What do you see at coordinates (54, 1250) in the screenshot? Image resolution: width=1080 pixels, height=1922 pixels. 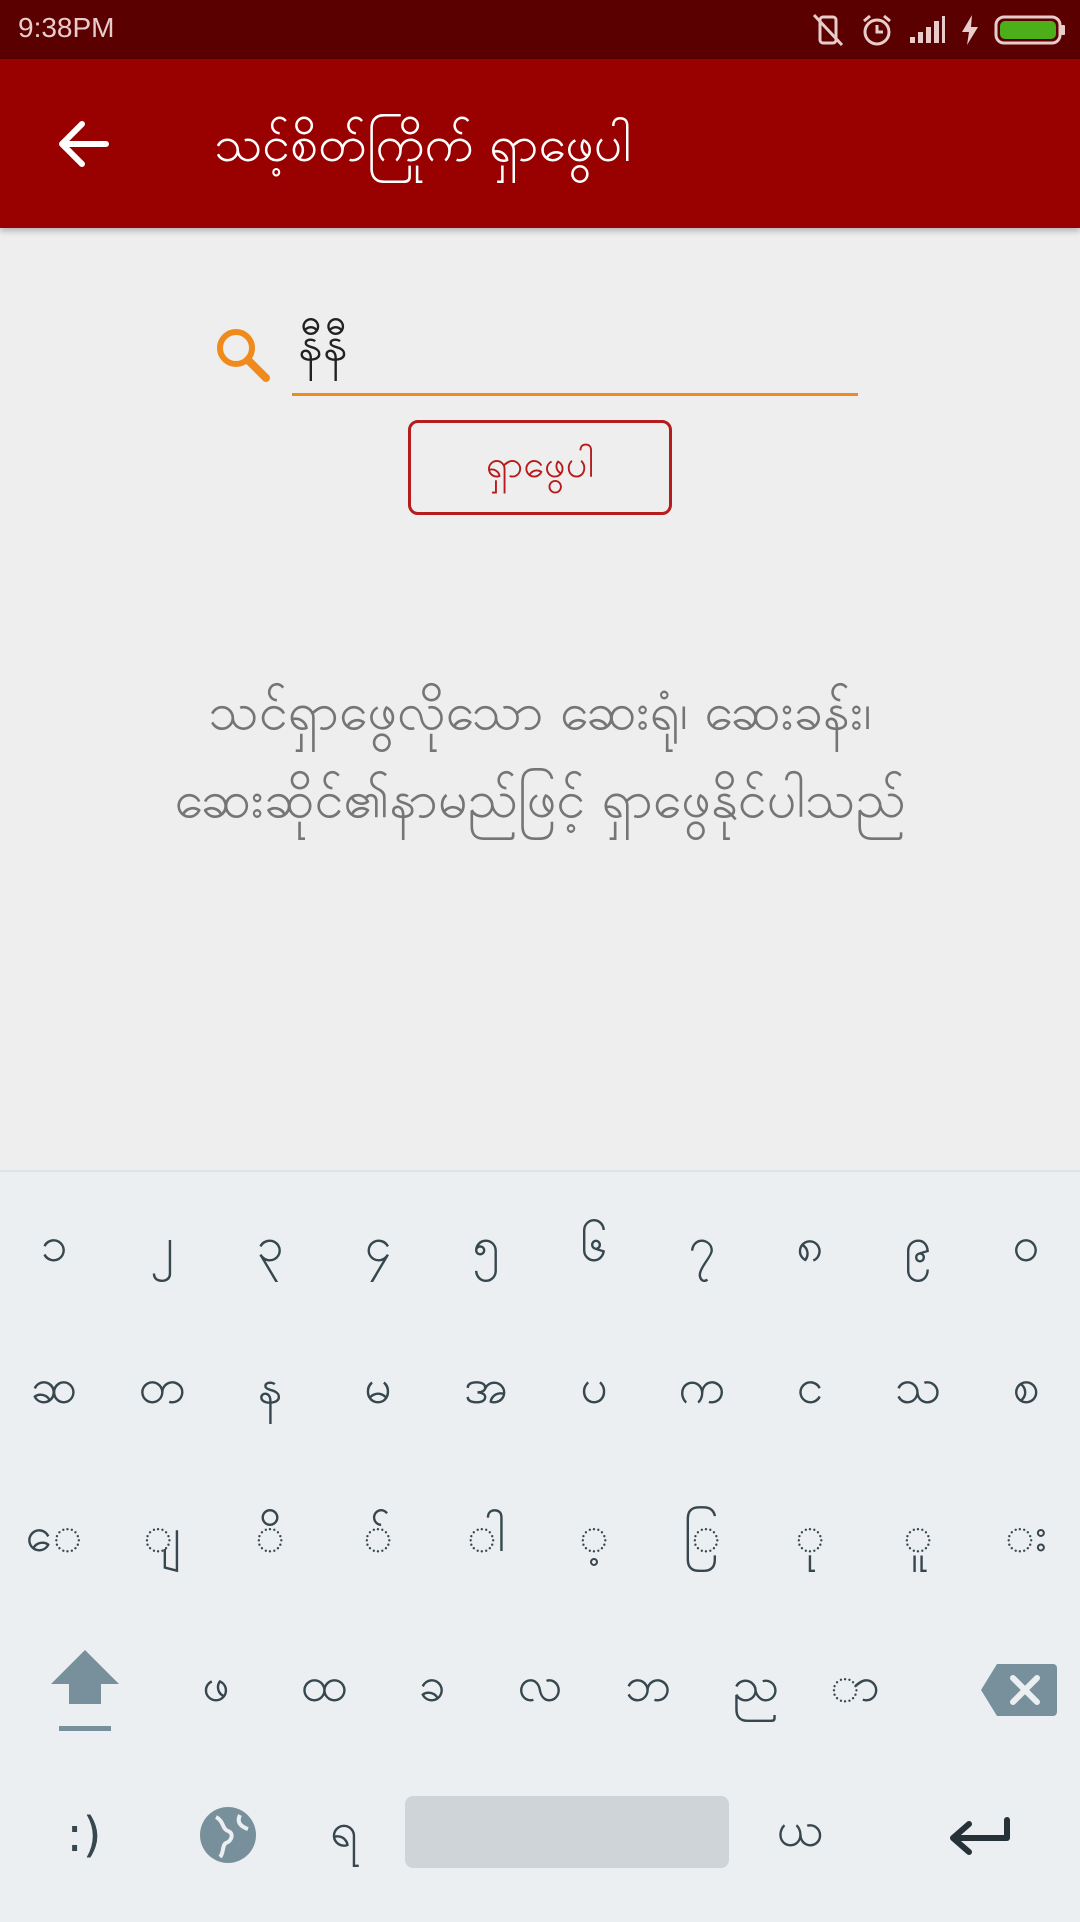 I see `key: ၁` at bounding box center [54, 1250].